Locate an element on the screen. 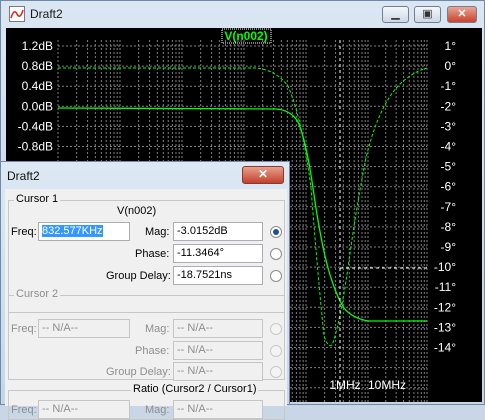 The height and width of the screenshot is (420, 485). right-axis-tick-label: -12° is located at coordinates (445, 307).